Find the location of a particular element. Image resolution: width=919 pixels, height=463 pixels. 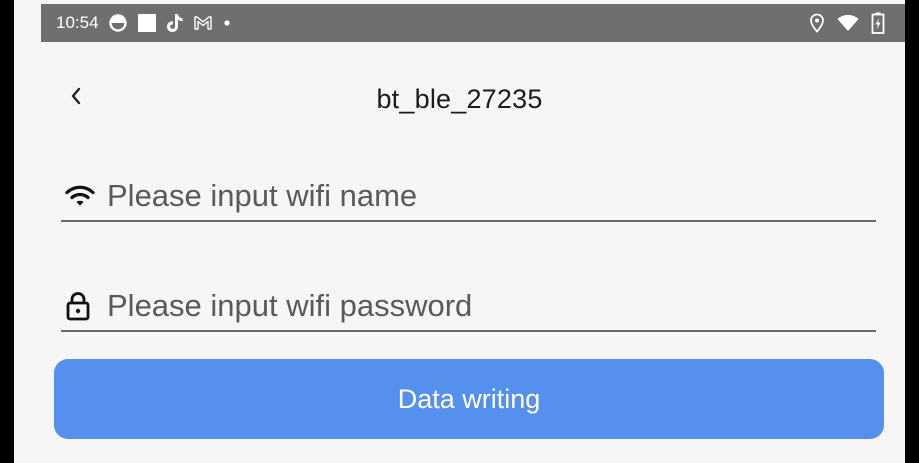

status-time: 10:54 is located at coordinates (77, 22).